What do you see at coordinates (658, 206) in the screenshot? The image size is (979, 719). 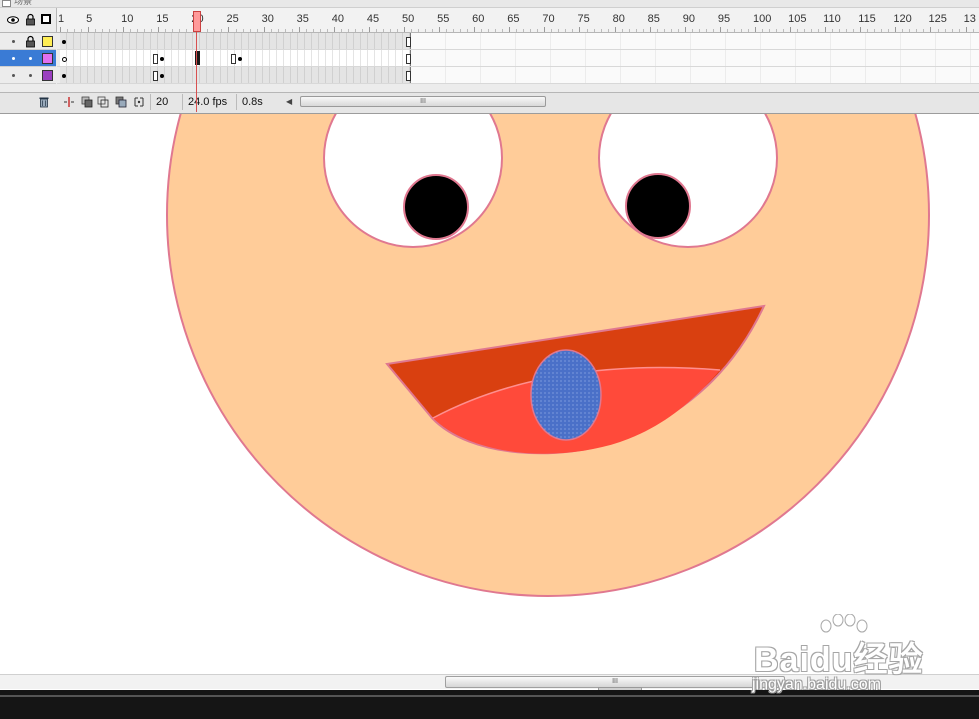 I see `right-pupil` at bounding box center [658, 206].